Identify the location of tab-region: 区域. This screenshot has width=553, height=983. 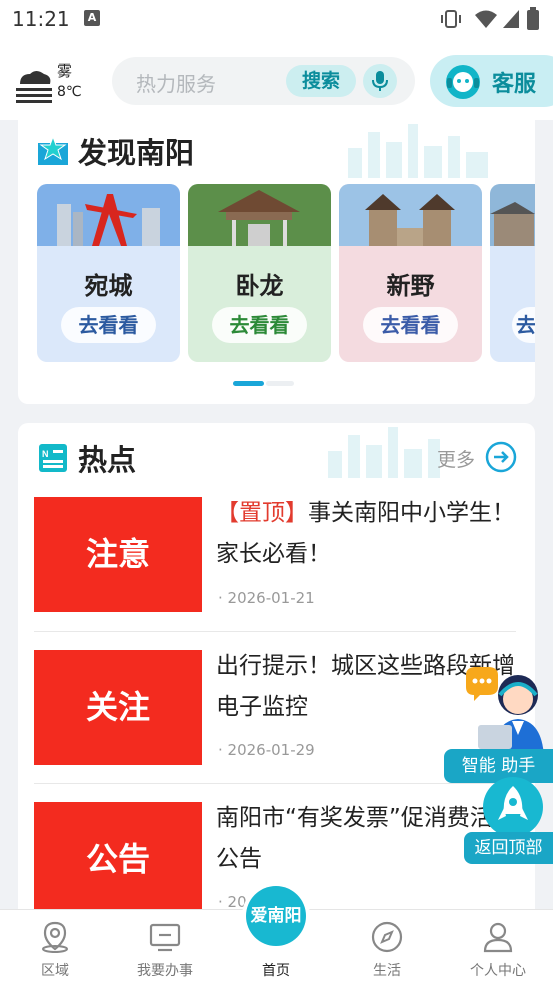
(55, 946).